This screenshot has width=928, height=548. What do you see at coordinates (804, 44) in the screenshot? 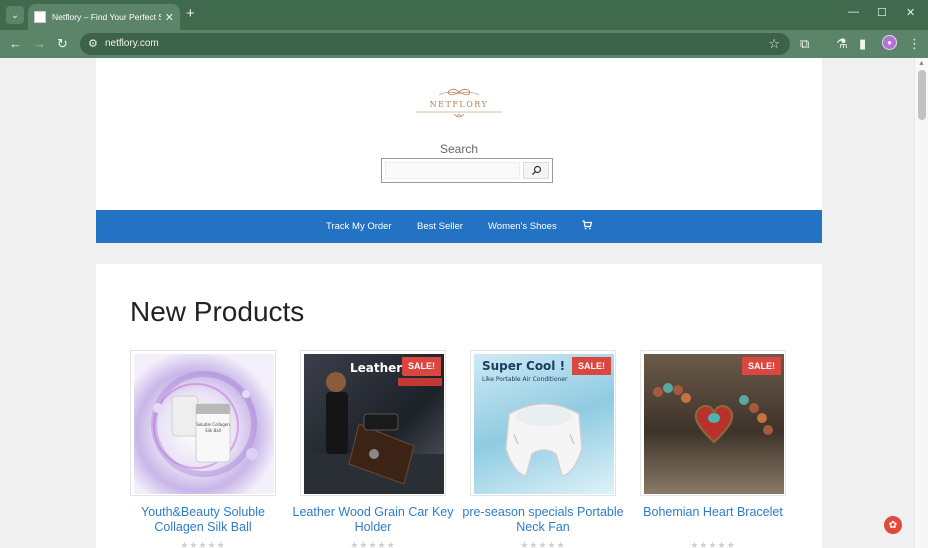
I see `extensions-icon: ⧉` at bounding box center [804, 44].